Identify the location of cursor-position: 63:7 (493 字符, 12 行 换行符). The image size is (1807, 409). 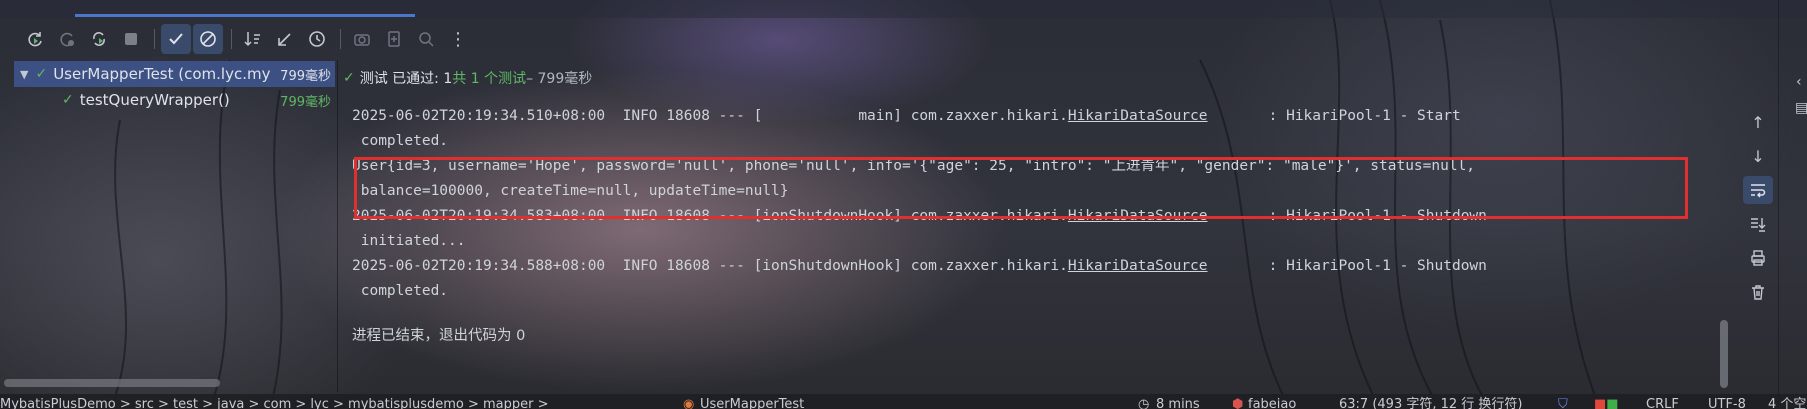
(1431, 402).